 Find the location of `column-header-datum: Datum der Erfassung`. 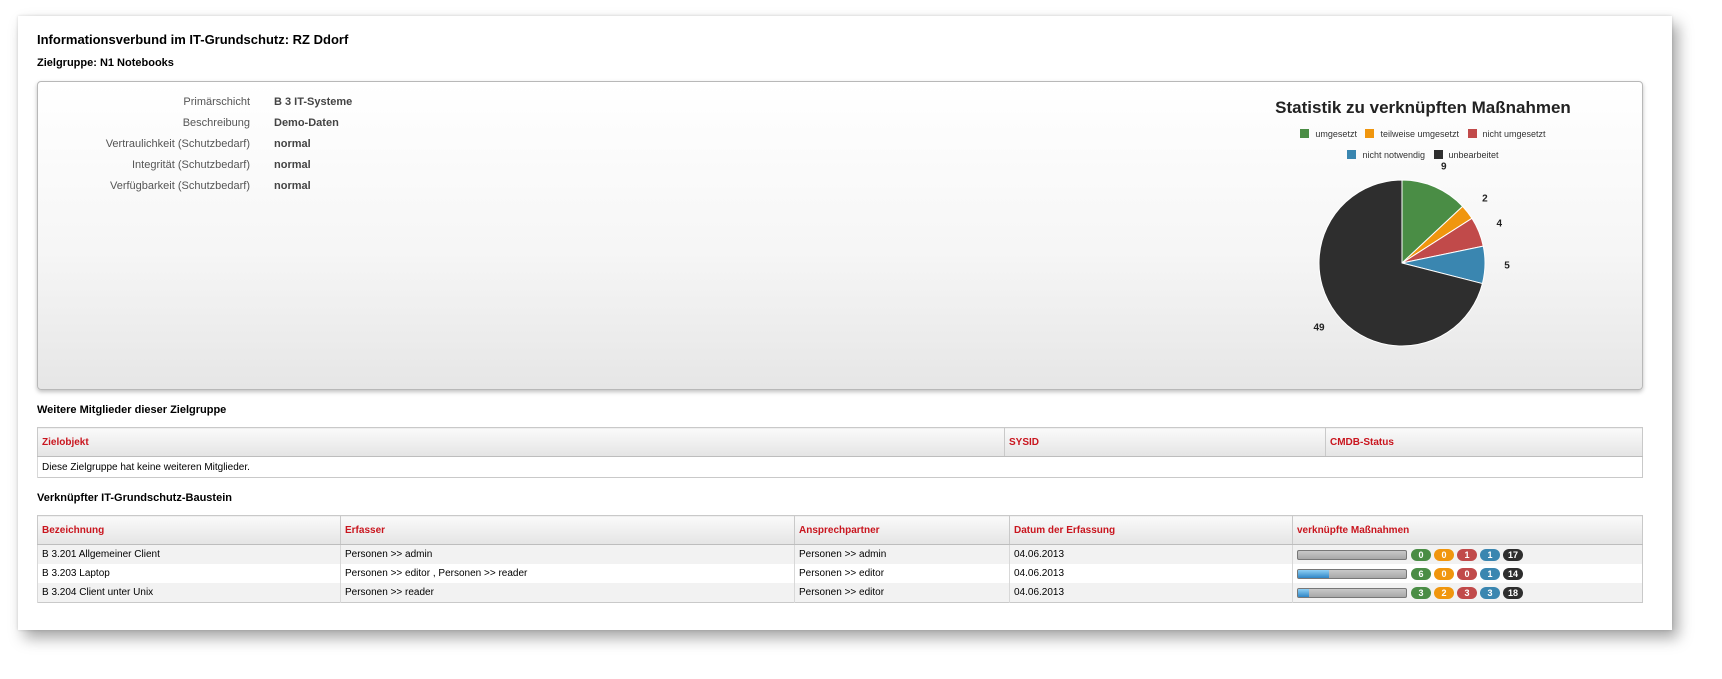

column-header-datum: Datum der Erfassung is located at coordinates (1151, 530).